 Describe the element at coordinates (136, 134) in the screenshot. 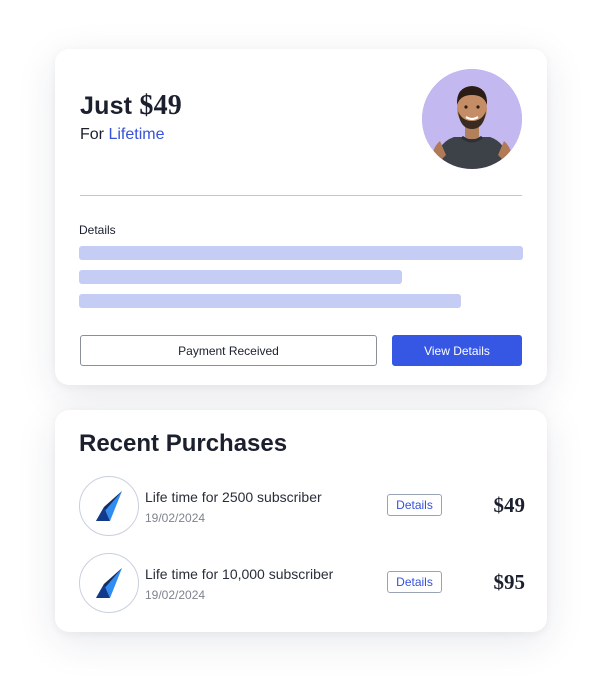

I see `period-highlight: Lifetime` at that location.